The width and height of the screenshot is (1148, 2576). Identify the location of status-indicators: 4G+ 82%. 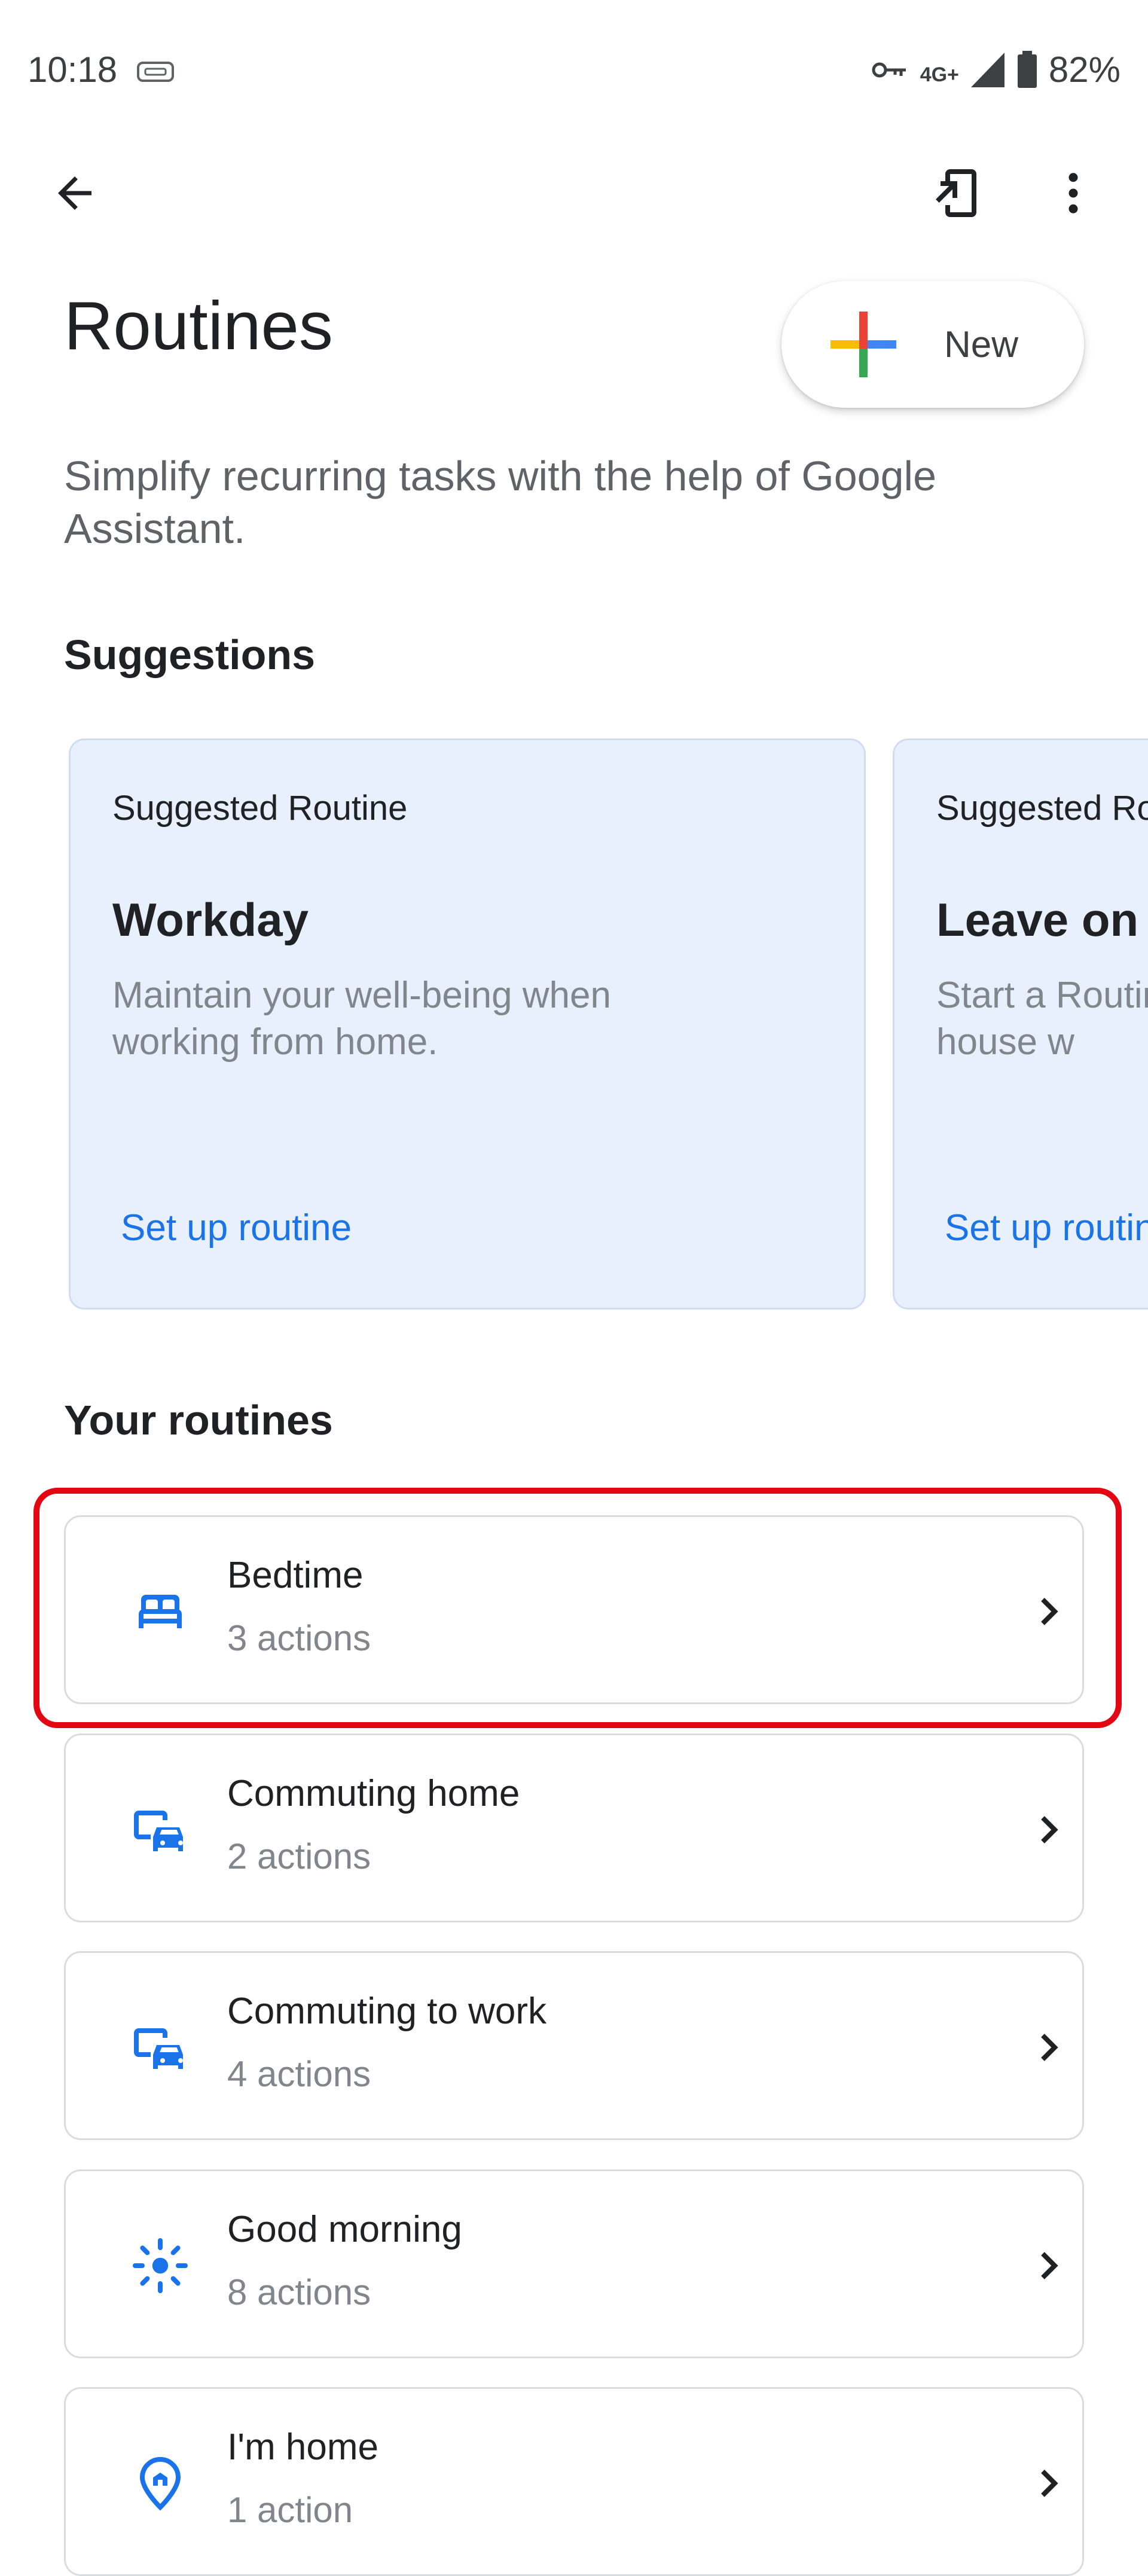
(995, 69).